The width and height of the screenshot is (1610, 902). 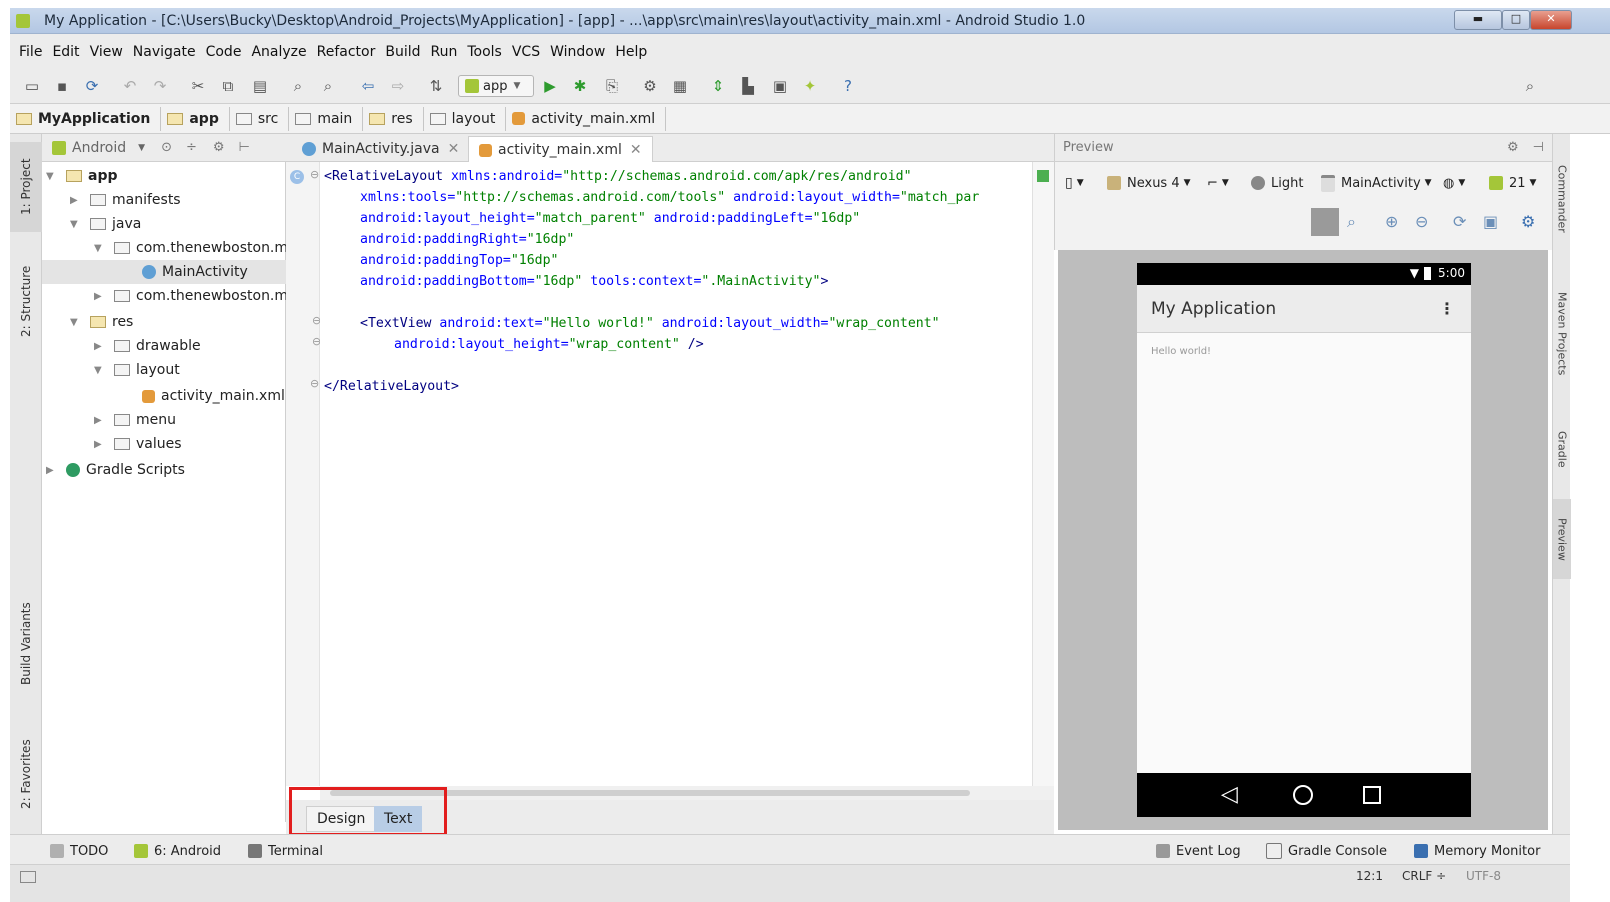 What do you see at coordinates (164, 272) in the screenshot?
I see `tree-node-mainactivity: MainActivity` at bounding box center [164, 272].